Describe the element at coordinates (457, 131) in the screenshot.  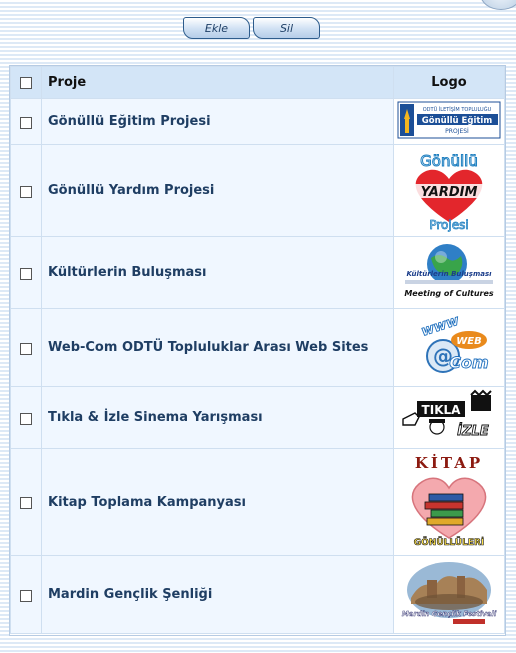
I see `logo-text: PROJESİ` at that location.